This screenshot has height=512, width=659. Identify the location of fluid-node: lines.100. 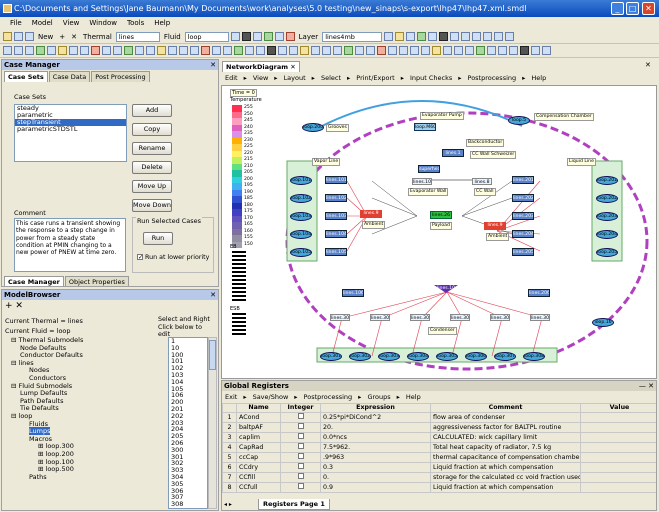
(422, 181).